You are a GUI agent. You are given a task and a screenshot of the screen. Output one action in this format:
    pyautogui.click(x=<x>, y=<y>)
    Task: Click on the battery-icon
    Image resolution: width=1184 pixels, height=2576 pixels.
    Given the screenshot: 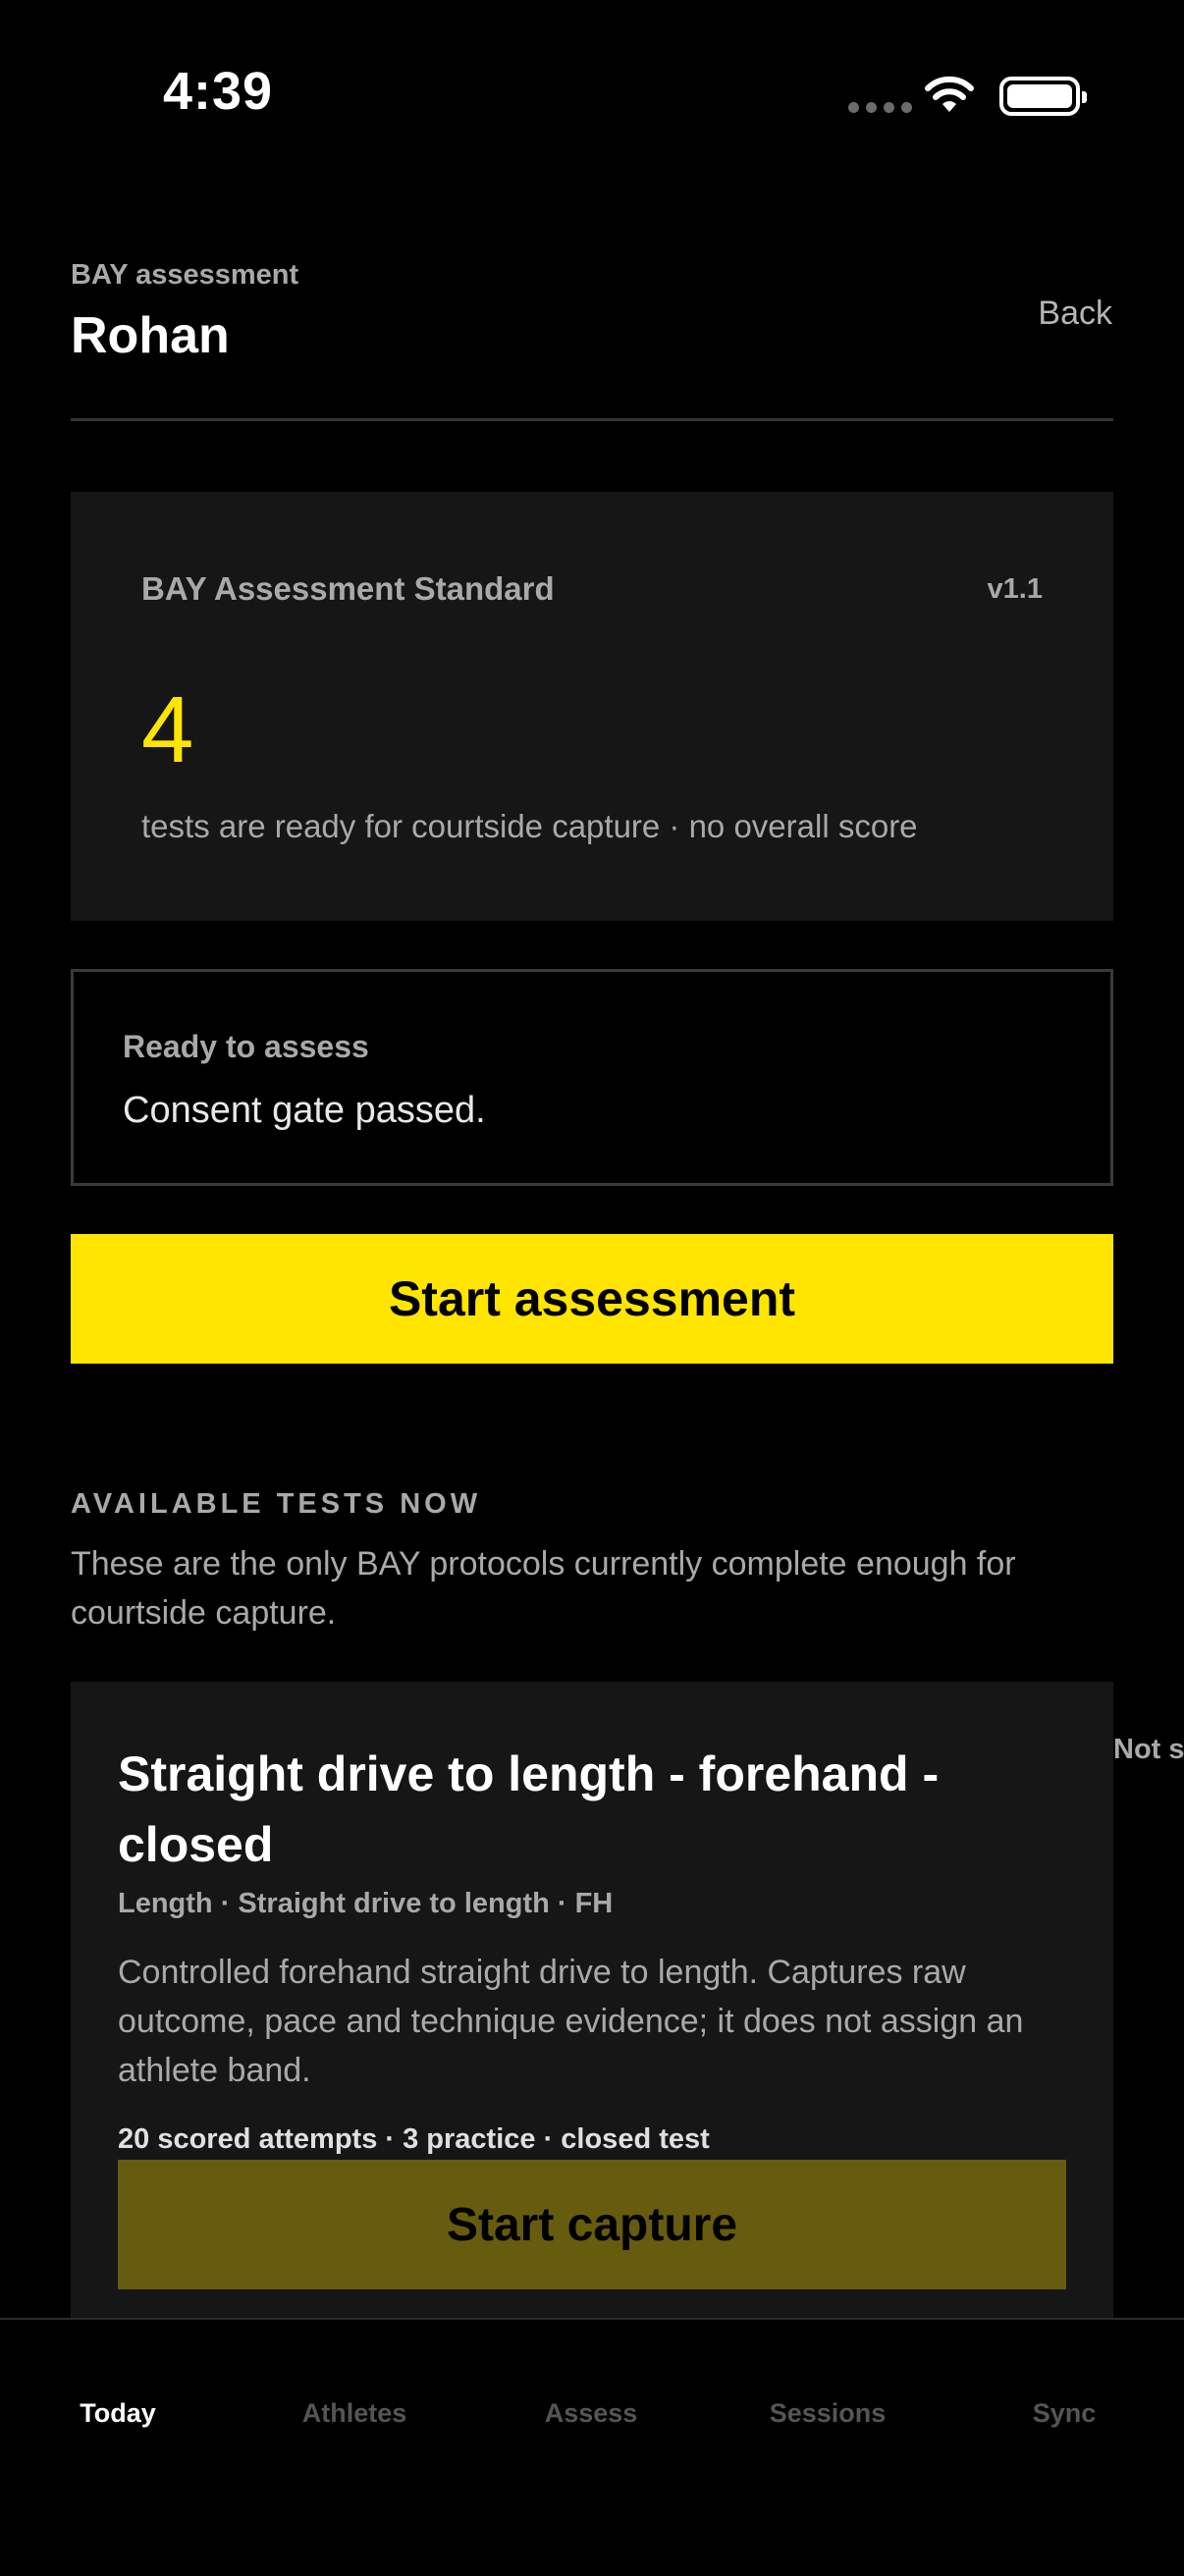 What is the action you would take?
    pyautogui.click(x=1043, y=96)
    